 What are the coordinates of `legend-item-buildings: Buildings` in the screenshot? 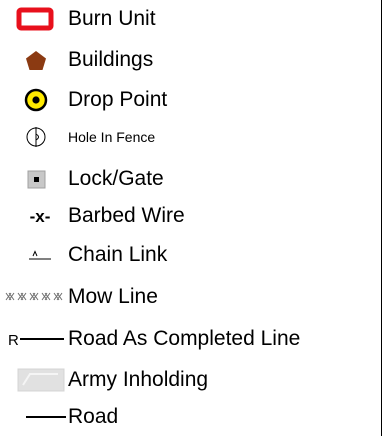 It's located at (190, 60).